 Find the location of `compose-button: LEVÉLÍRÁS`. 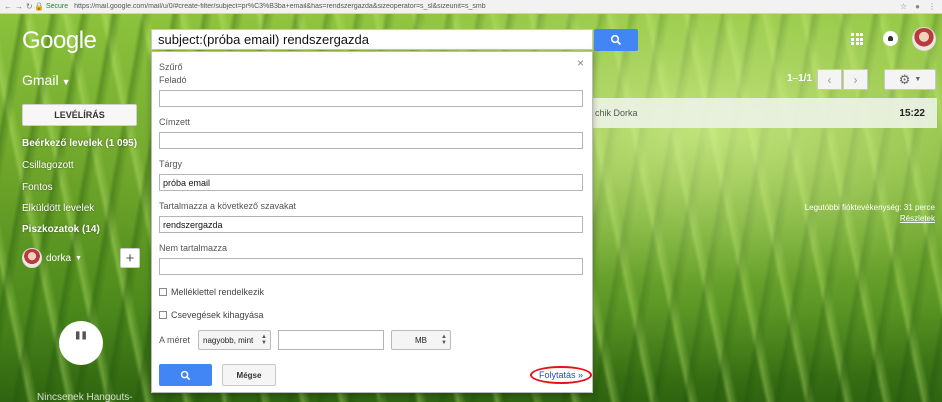

compose-button: LEVÉLÍRÁS is located at coordinates (79, 115).